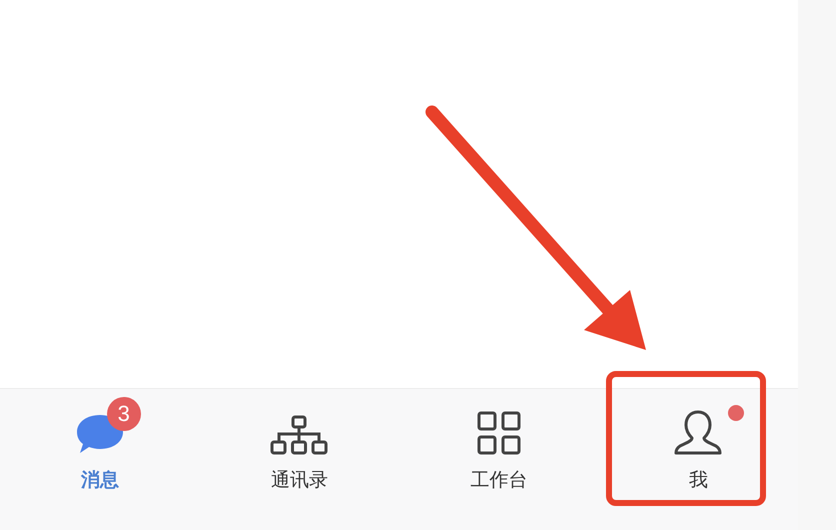 This screenshot has height=530, width=836. Describe the element at coordinates (498, 459) in the screenshot. I see `tab: 工作台` at that location.